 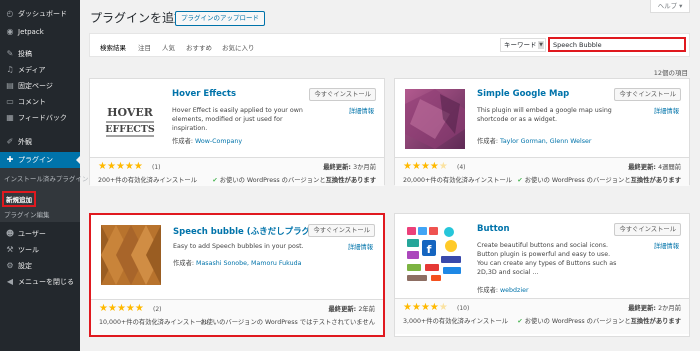 I want to click on compatibility: お使いのバージョンの WordPress ではテストされていません, so click(x=287, y=321).